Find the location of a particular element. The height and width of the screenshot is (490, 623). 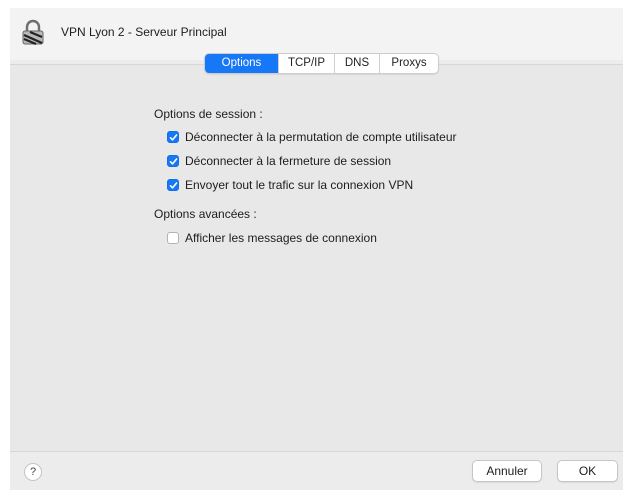

vpn-lock-icon is located at coordinates (33, 32).